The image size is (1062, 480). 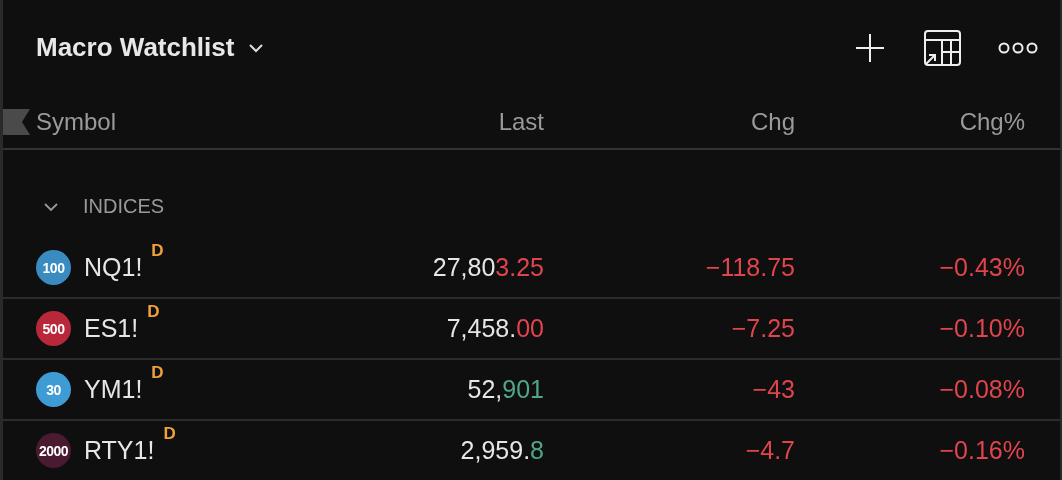 I want to click on change-value: −118.75, so click(x=749, y=267).